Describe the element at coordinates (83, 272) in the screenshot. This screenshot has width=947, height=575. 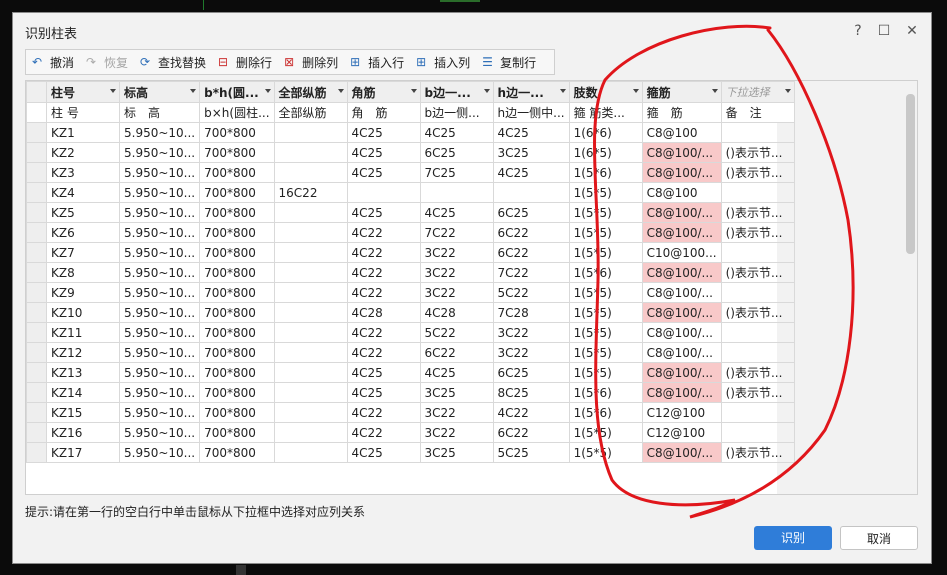
I see `table-cell: KZ8` at that location.